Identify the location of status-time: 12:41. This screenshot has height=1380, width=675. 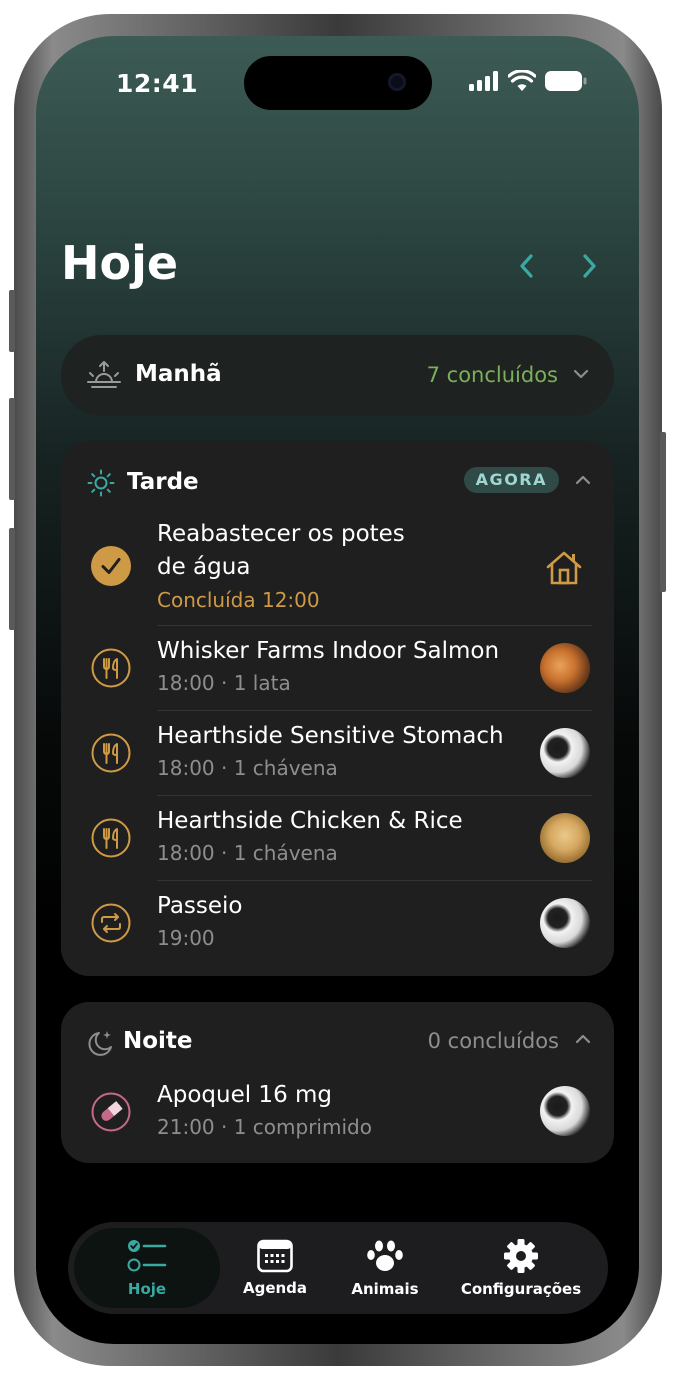
(157, 83).